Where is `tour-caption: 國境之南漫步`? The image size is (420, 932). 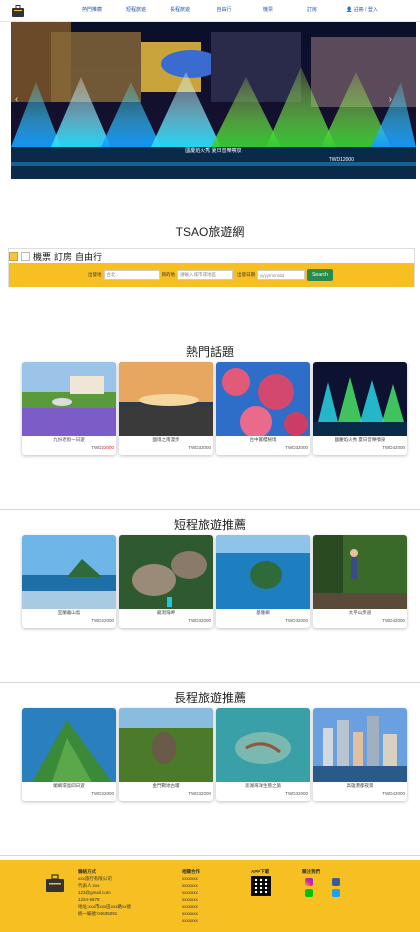
tour-caption: 國境之南漫步 is located at coordinates (166, 439).